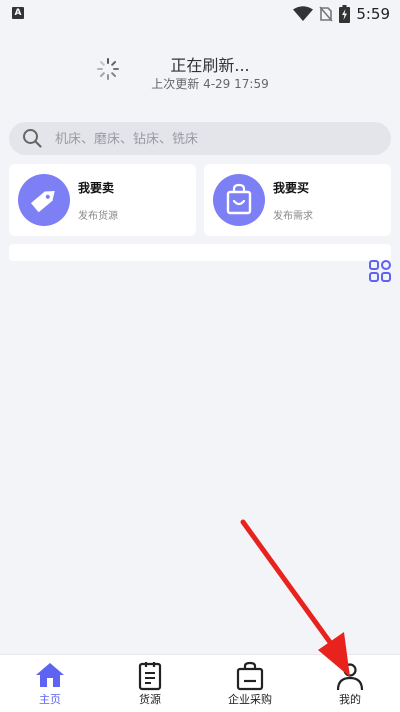  What do you see at coordinates (98, 216) in the screenshot?
I see `sell-subtitle: 发布货源` at bounding box center [98, 216].